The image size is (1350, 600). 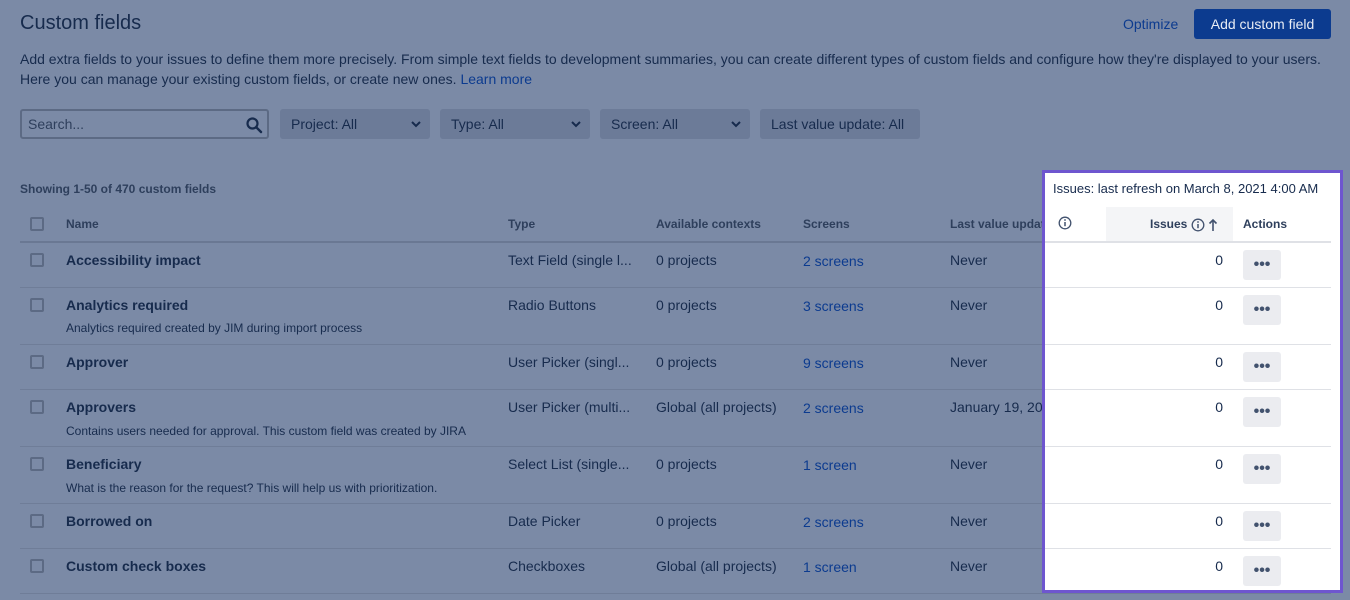 What do you see at coordinates (547, 566) in the screenshot?
I see `field-type: Checkboxes` at bounding box center [547, 566].